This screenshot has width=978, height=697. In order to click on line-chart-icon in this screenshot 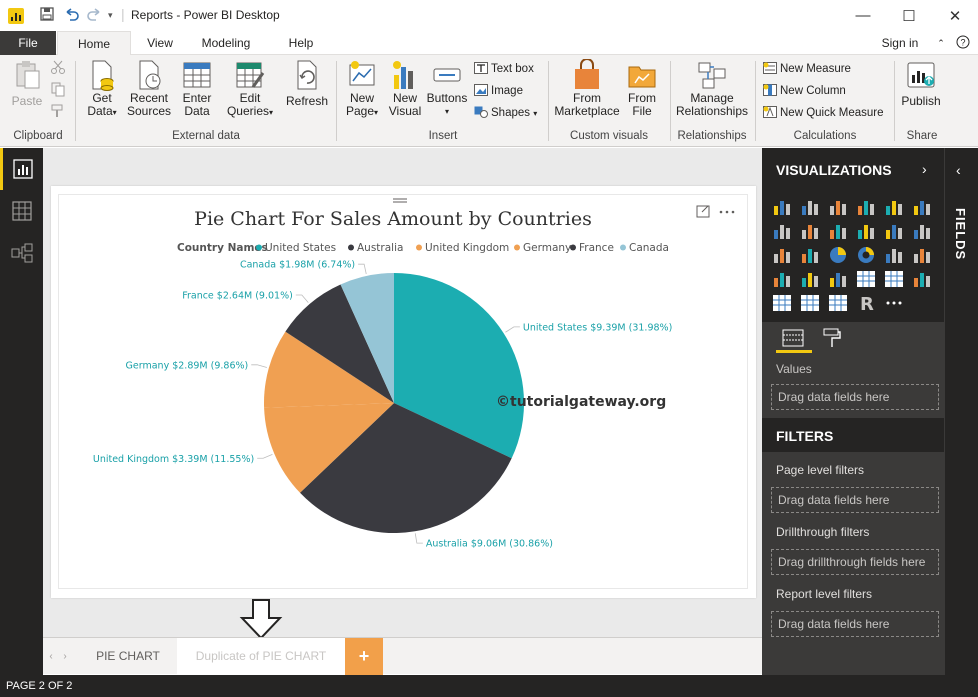, I will do `click(782, 231)`.